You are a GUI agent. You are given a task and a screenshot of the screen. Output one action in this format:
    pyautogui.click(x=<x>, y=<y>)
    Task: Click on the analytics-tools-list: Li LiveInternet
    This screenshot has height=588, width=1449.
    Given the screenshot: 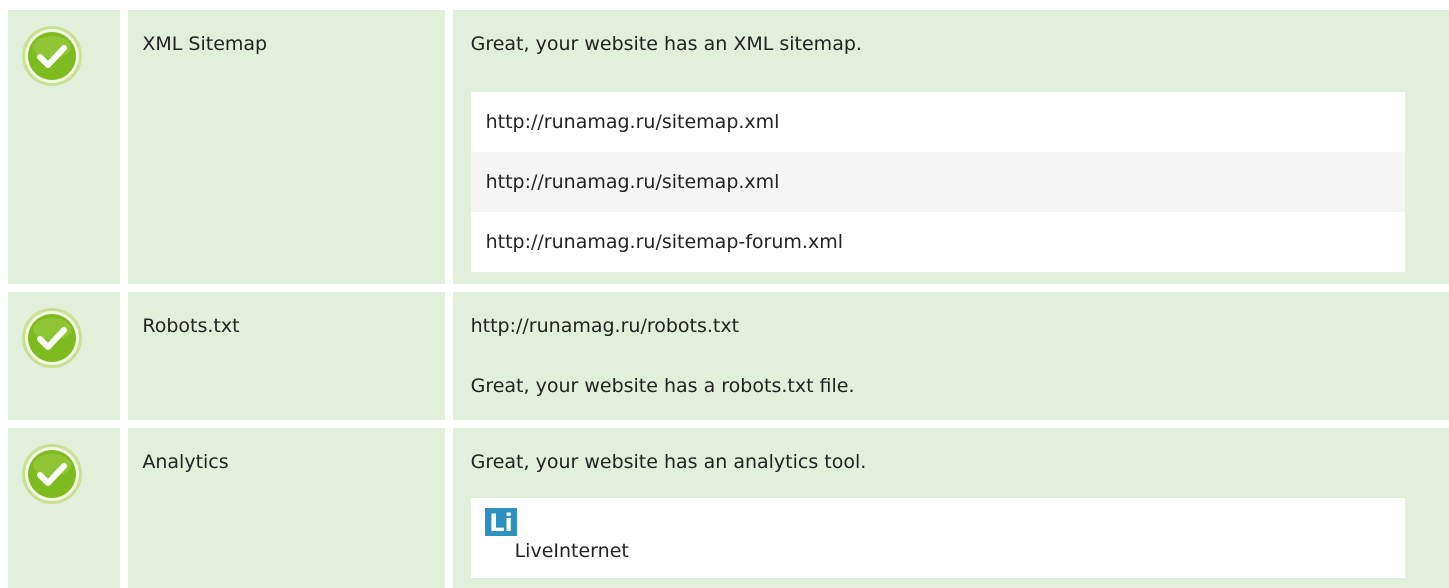 What is the action you would take?
    pyautogui.click(x=937, y=538)
    